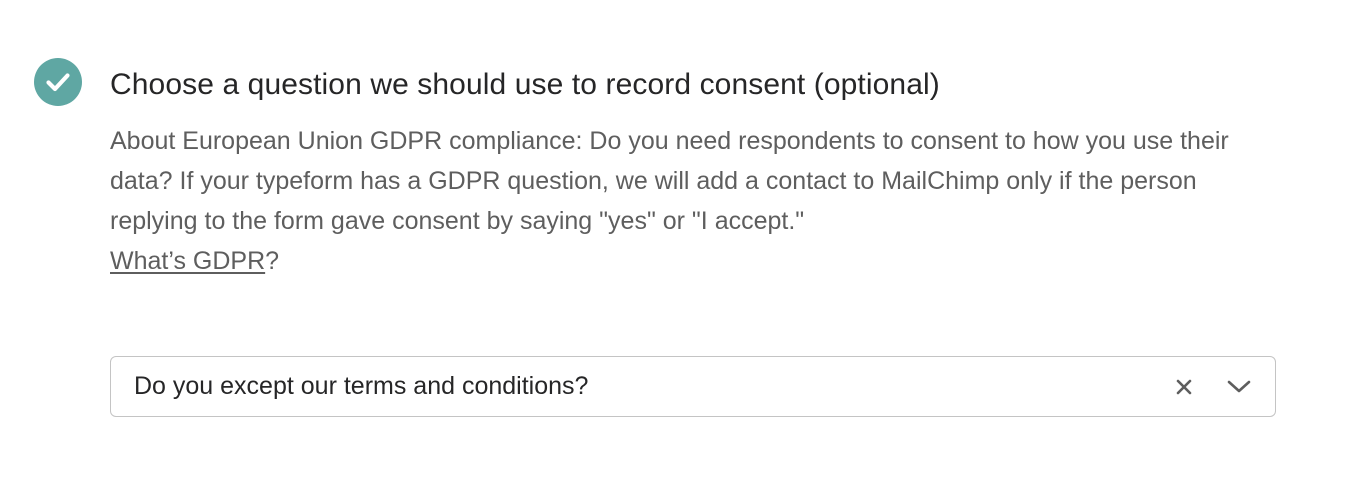  Describe the element at coordinates (272, 261) in the screenshot. I see `gdpr-link-suffix: ?` at that location.